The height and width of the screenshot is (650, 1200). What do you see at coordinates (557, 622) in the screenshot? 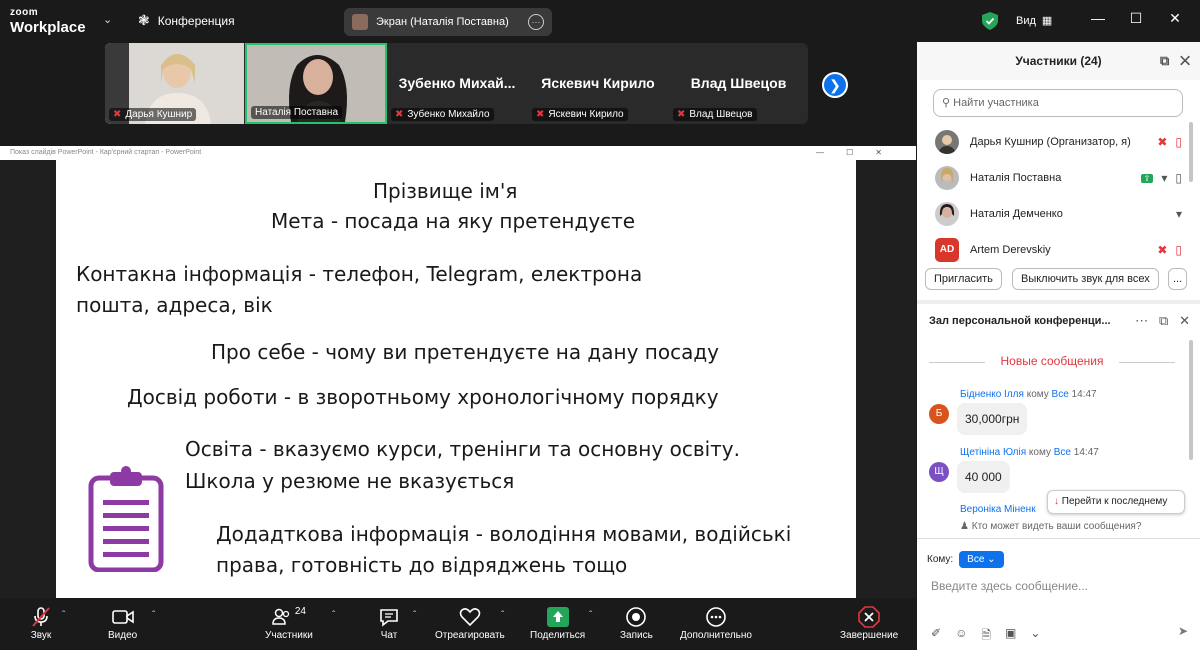
I see `share-screen-button: Поделиться` at bounding box center [557, 622].